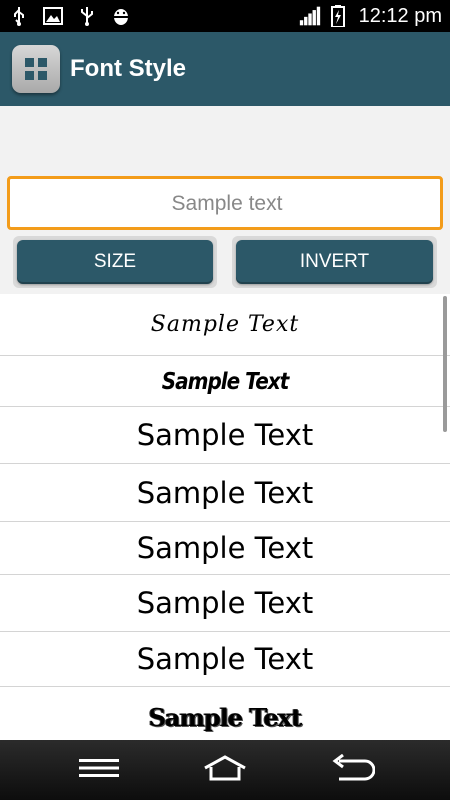 Image resolution: width=450 pixels, height=800 pixels. What do you see at coordinates (400, 15) in the screenshot?
I see `status-time: 12:12 pm` at bounding box center [400, 15].